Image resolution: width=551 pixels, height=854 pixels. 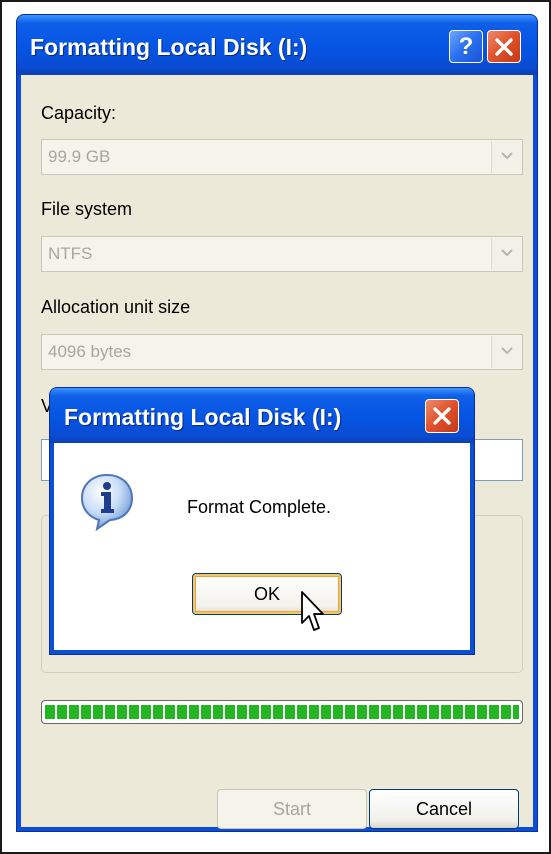 I want to click on allocation-unit-dropdown-arrow, so click(x=506, y=352).